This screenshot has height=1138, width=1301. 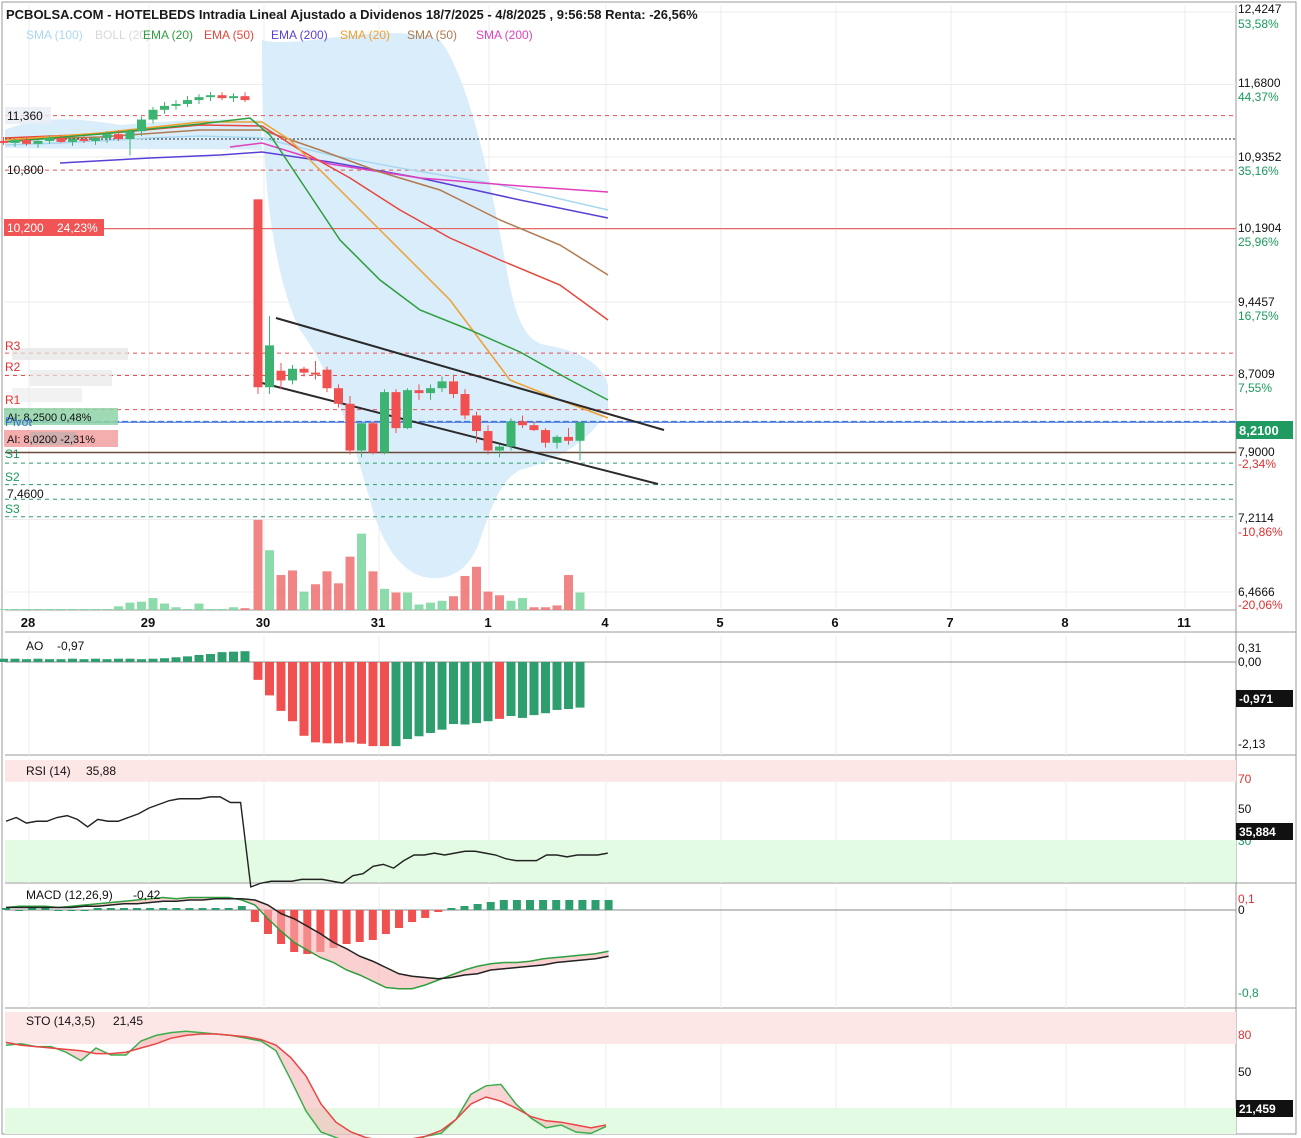 What do you see at coordinates (263, 622) in the screenshot?
I see `date-axis-label: 30` at bounding box center [263, 622].